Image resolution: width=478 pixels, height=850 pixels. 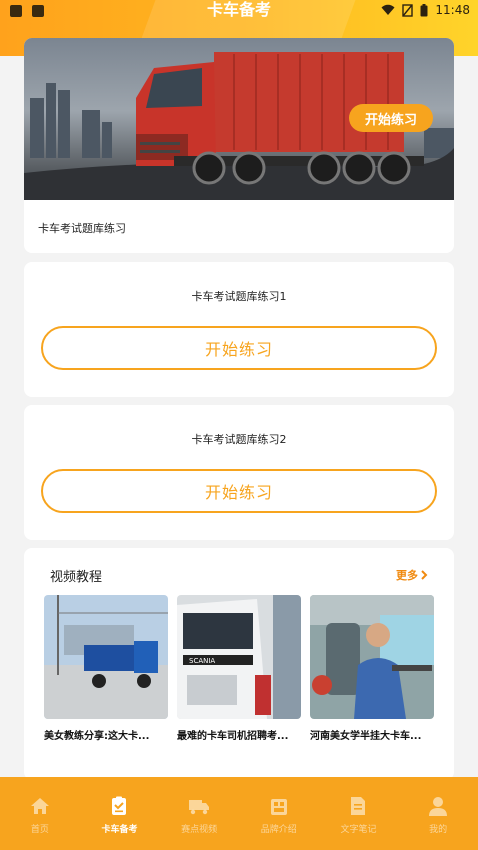 What do you see at coordinates (239, 657) in the screenshot?
I see `video-thumbnail-2: SCANIA` at bounding box center [239, 657].